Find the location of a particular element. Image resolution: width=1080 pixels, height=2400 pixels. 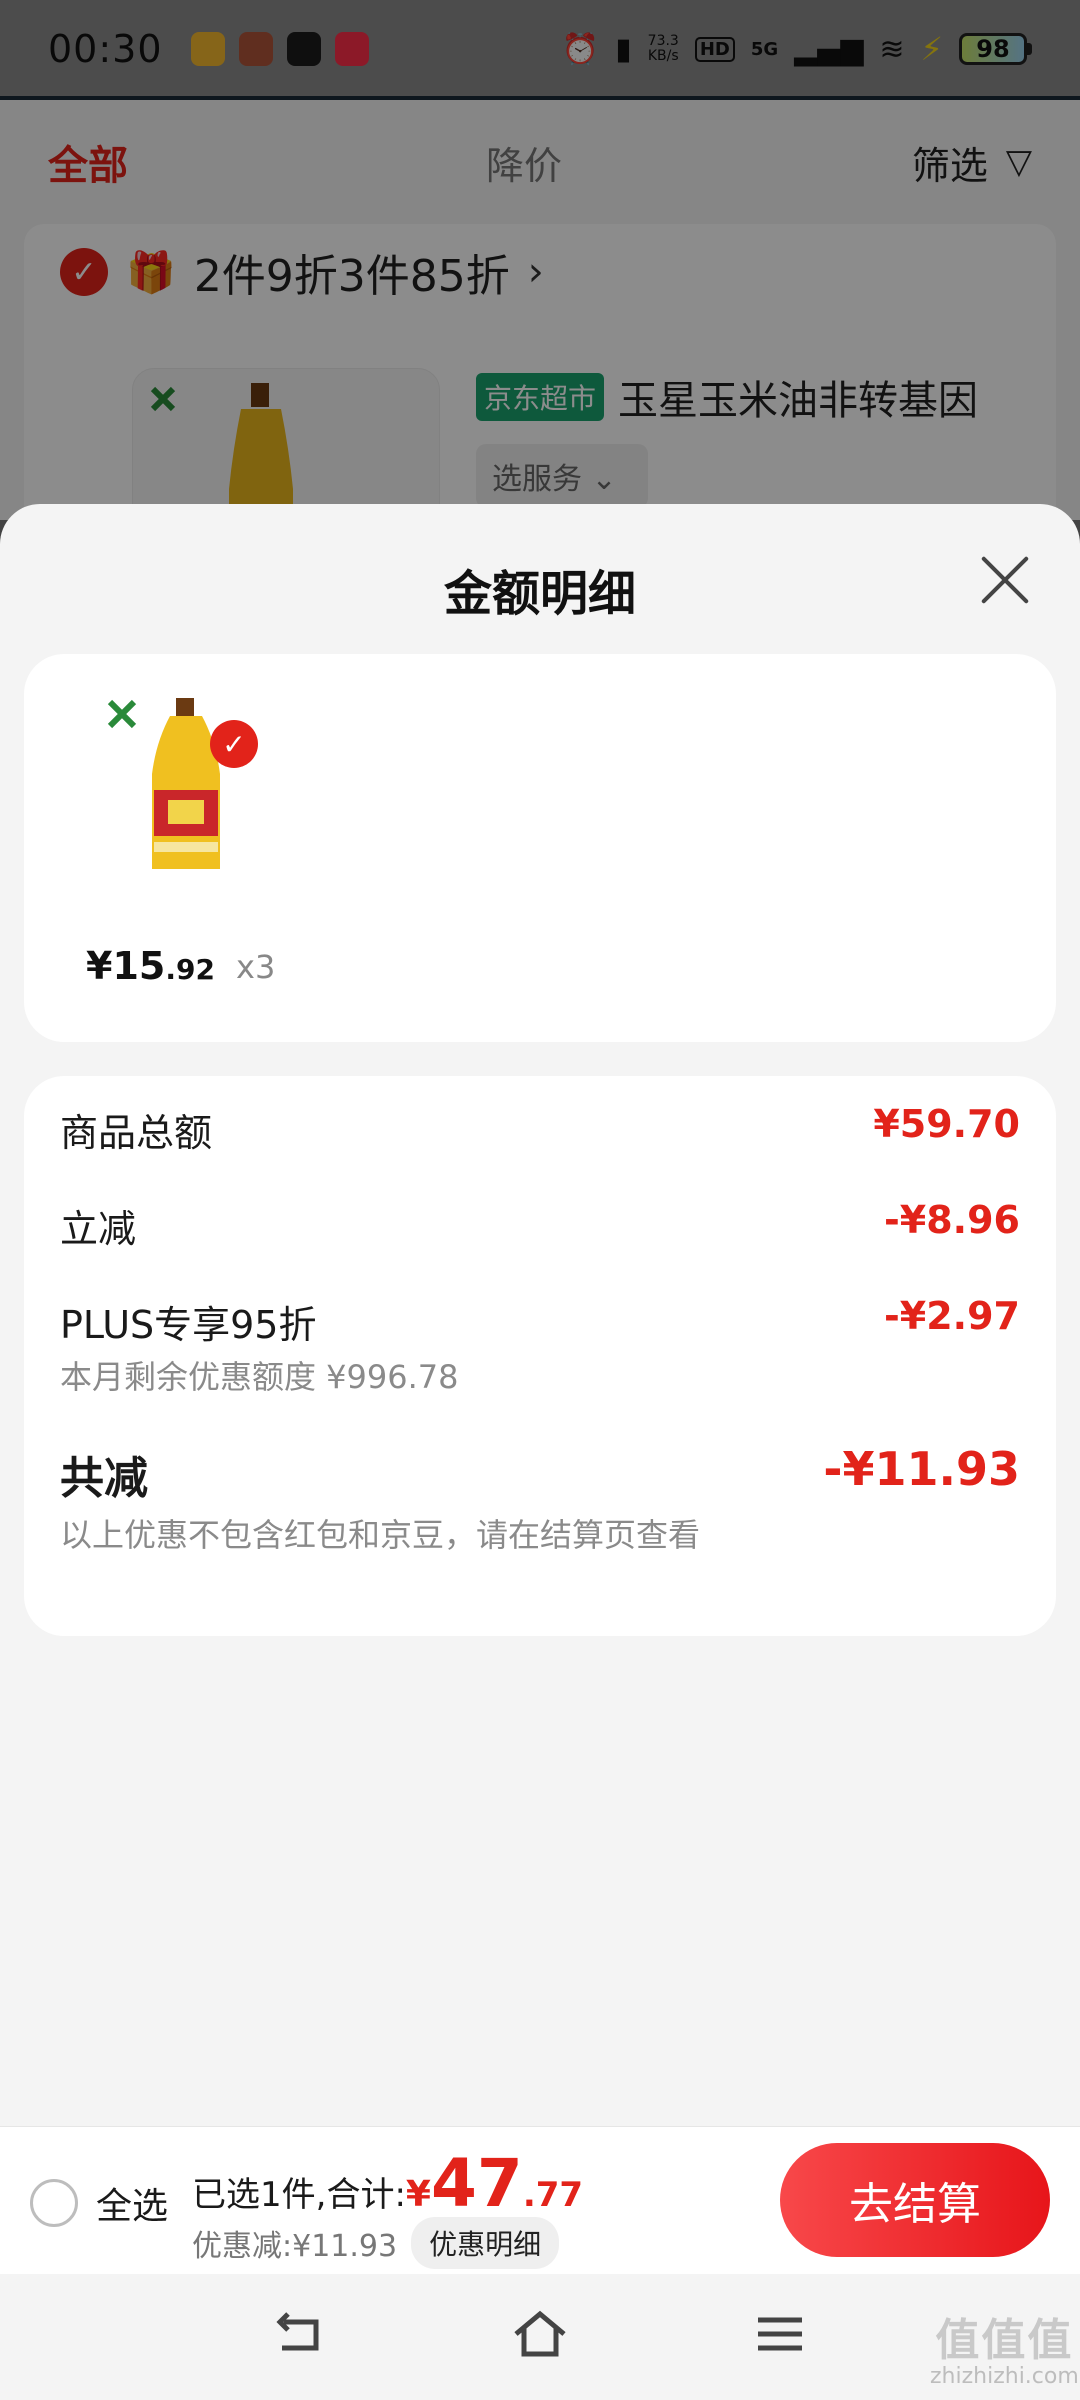

plus-remaining-quota: 本月剩余优惠额度 ¥996.78 is located at coordinates (259, 1377).